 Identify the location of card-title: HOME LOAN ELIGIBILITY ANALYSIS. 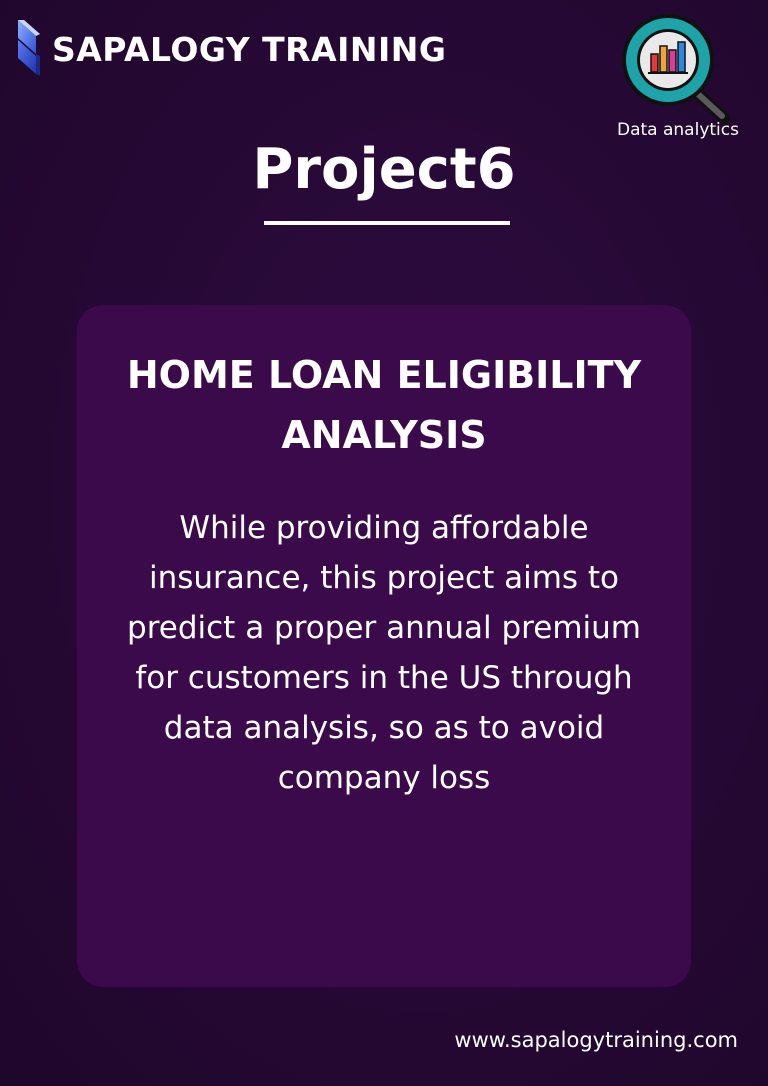
(384, 405).